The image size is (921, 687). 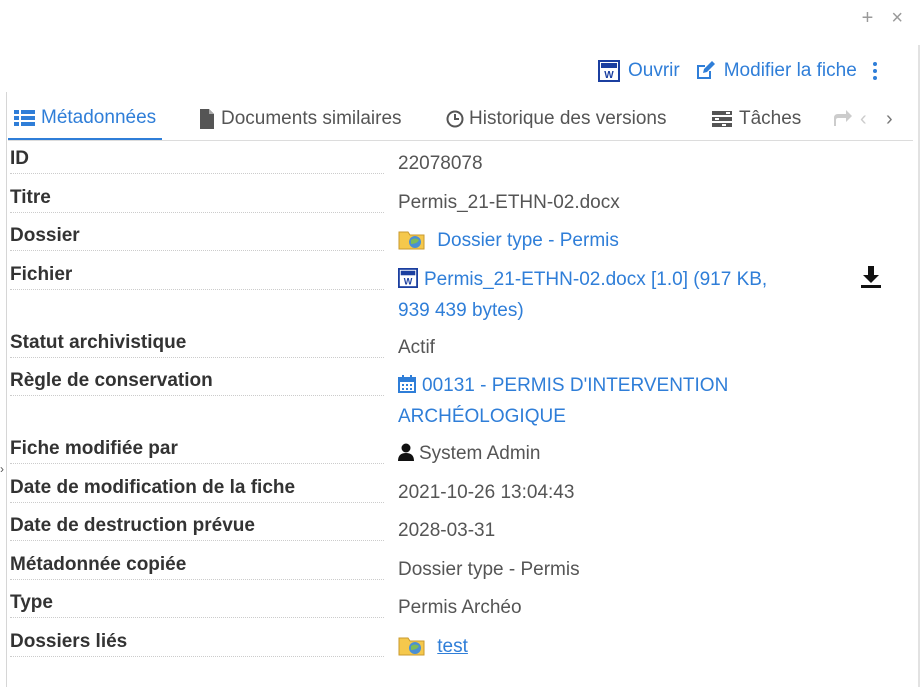 I want to click on open-label: Ouvrir, so click(x=654, y=70).